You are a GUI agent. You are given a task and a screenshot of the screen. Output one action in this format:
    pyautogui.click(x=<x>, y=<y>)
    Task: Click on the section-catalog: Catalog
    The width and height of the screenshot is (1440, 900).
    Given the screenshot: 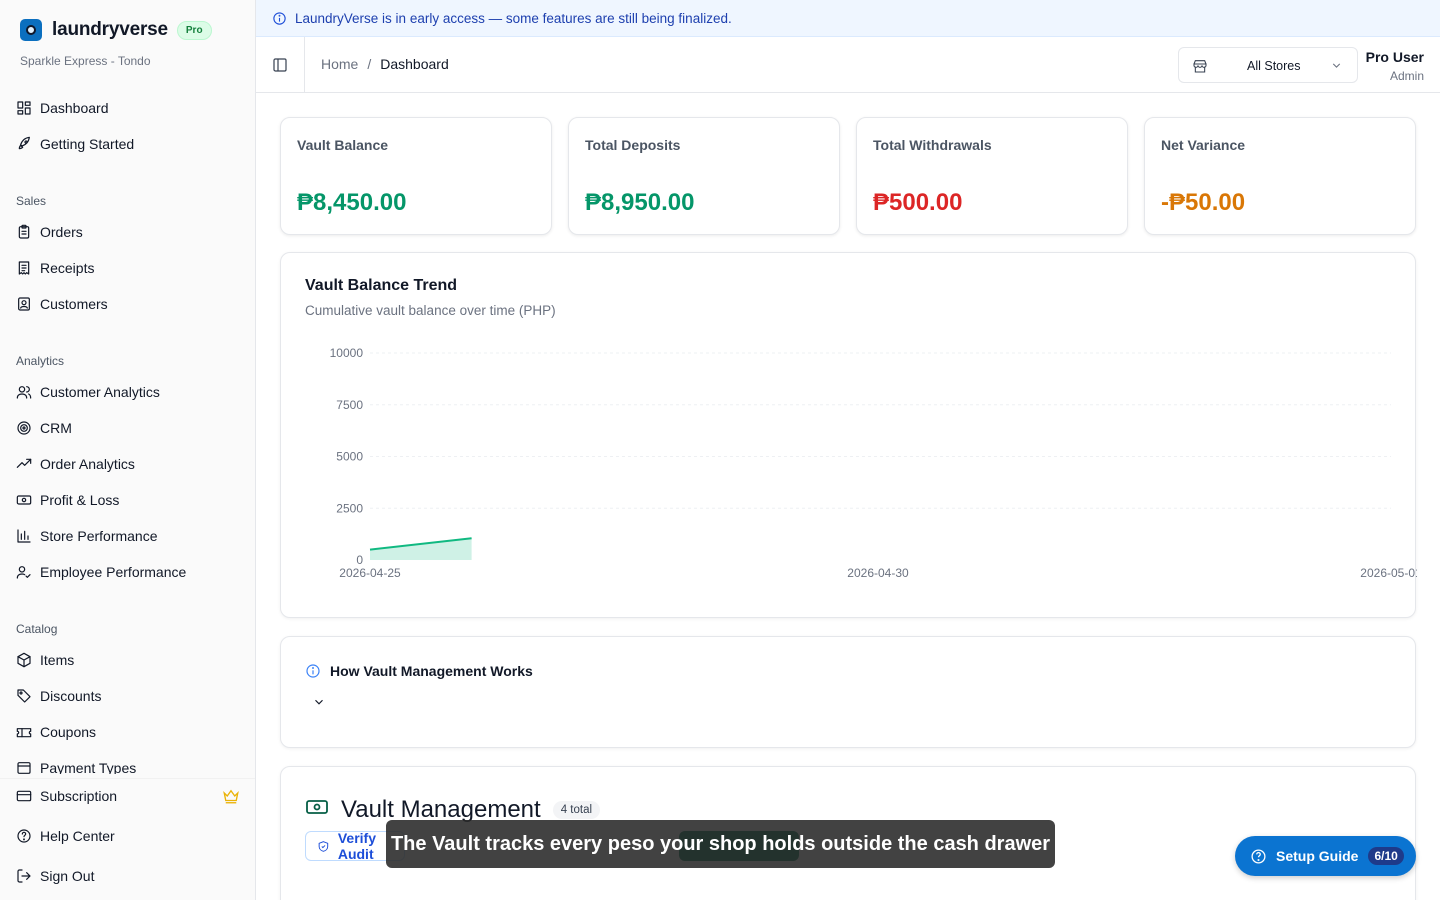 What is the action you would take?
    pyautogui.click(x=37, y=629)
    